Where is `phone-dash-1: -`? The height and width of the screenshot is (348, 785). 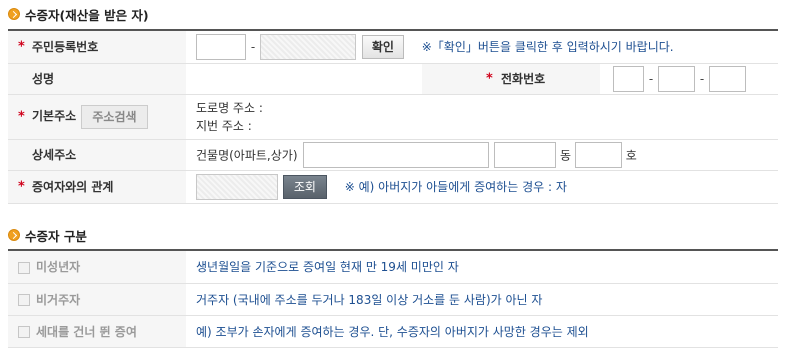
phone-dash-1: - is located at coordinates (651, 78).